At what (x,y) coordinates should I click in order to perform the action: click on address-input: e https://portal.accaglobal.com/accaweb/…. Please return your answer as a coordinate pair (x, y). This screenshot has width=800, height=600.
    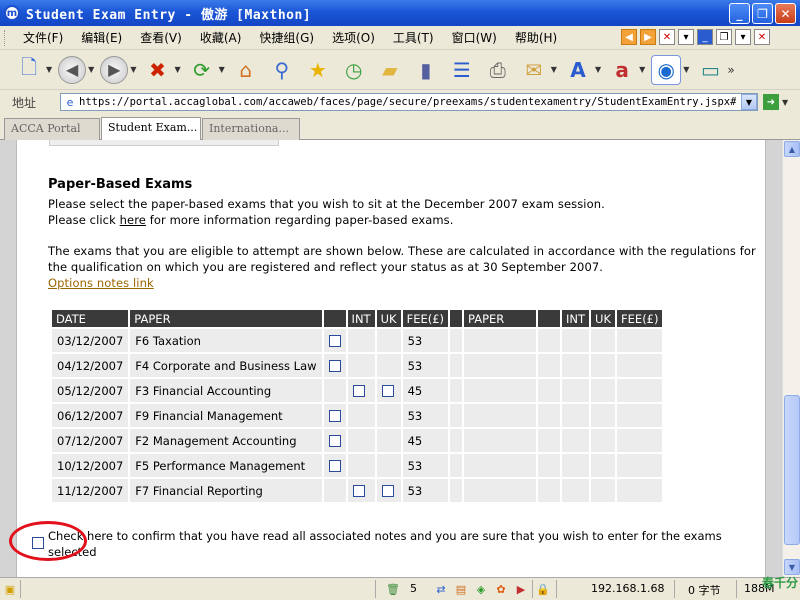
    Looking at the image, I should click on (409, 102).